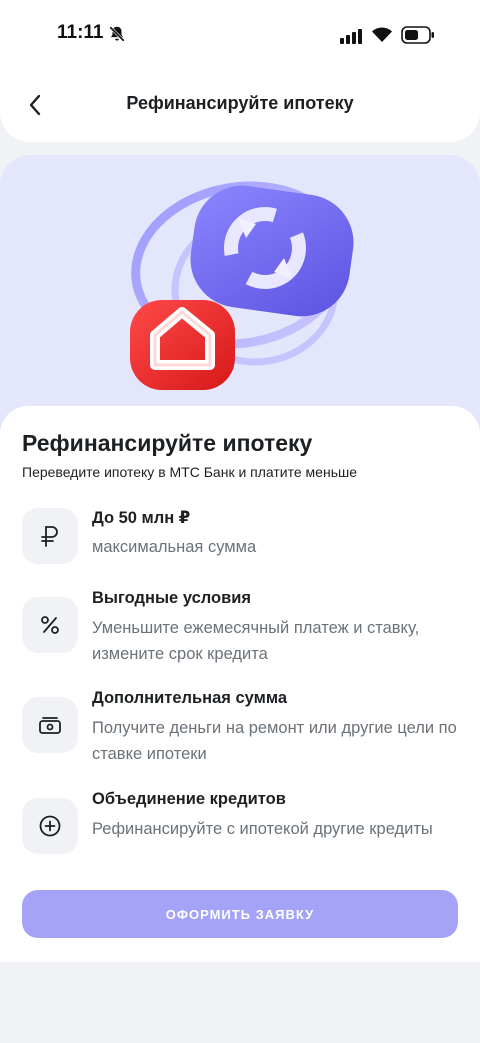 Image resolution: width=480 pixels, height=1043 pixels. I want to click on header-title: Рефинансируйте ипотеку, so click(240, 103).